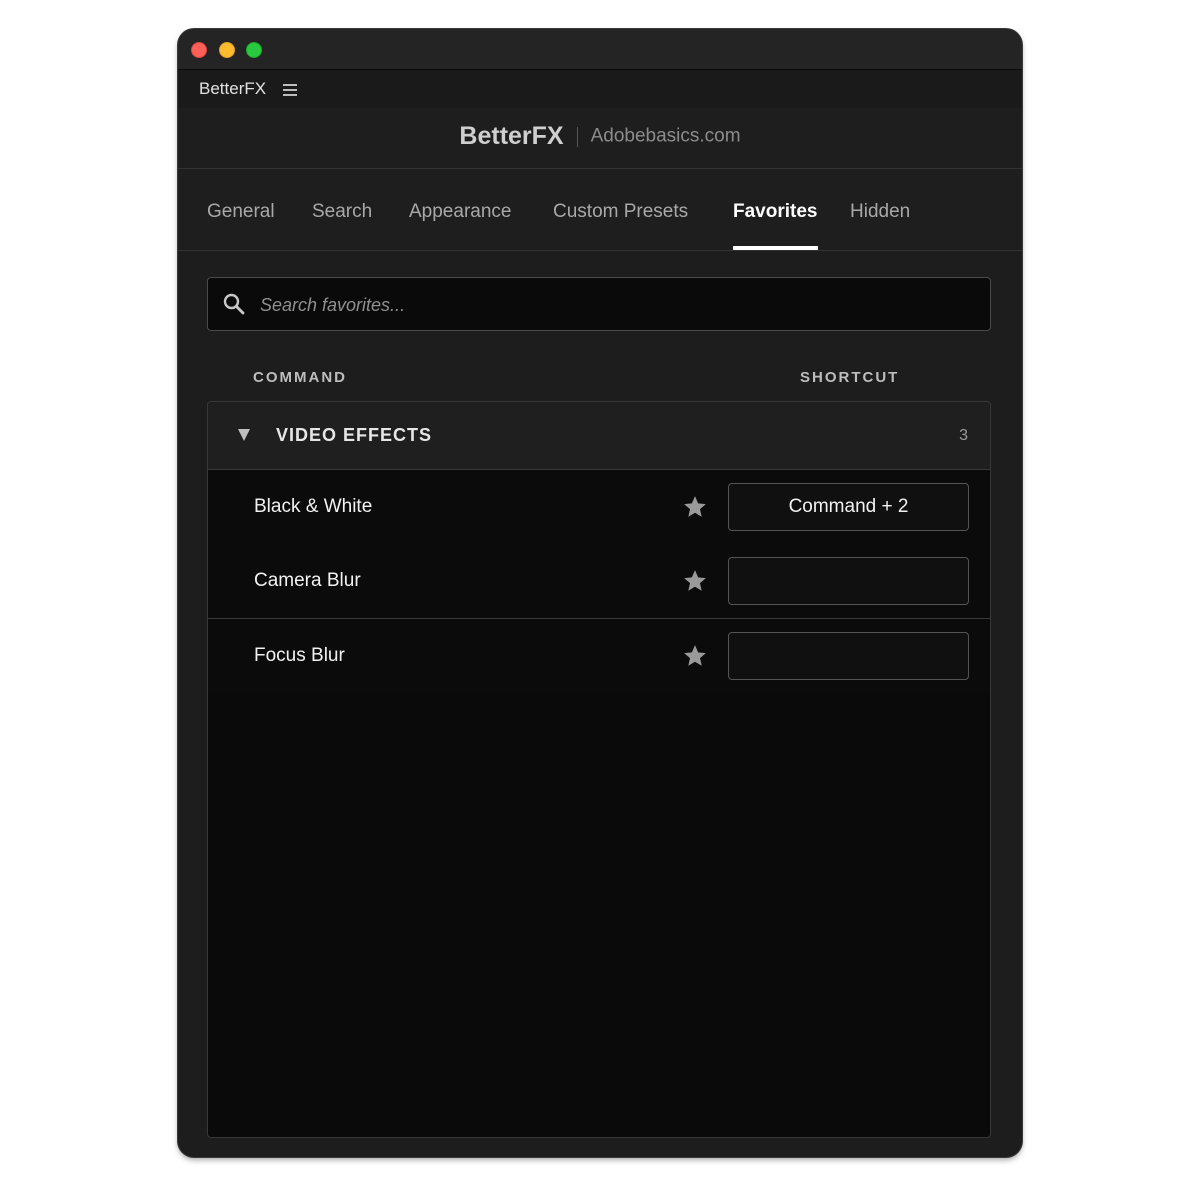  What do you see at coordinates (227, 50) in the screenshot?
I see `minimize-window-button` at bounding box center [227, 50].